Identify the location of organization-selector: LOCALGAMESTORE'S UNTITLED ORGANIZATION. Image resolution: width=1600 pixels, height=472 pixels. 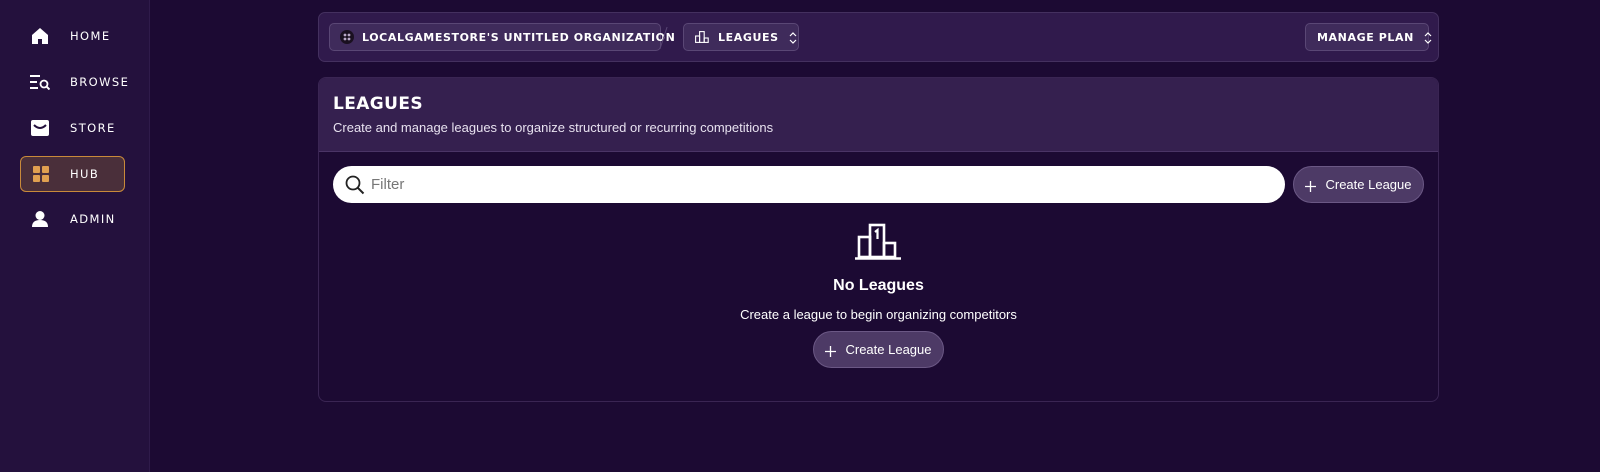
(511, 37).